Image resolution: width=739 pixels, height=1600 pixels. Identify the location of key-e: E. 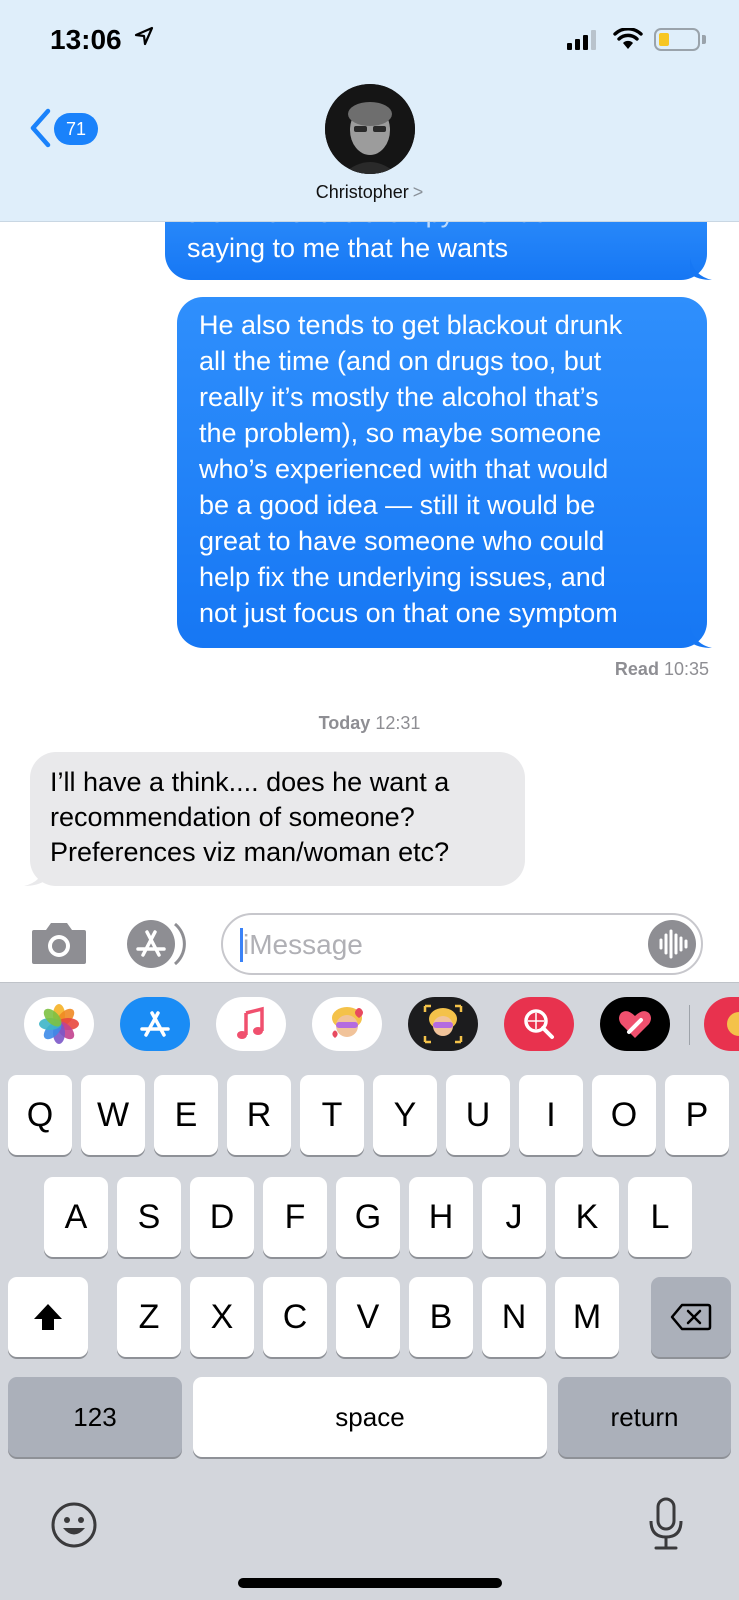
(186, 1115).